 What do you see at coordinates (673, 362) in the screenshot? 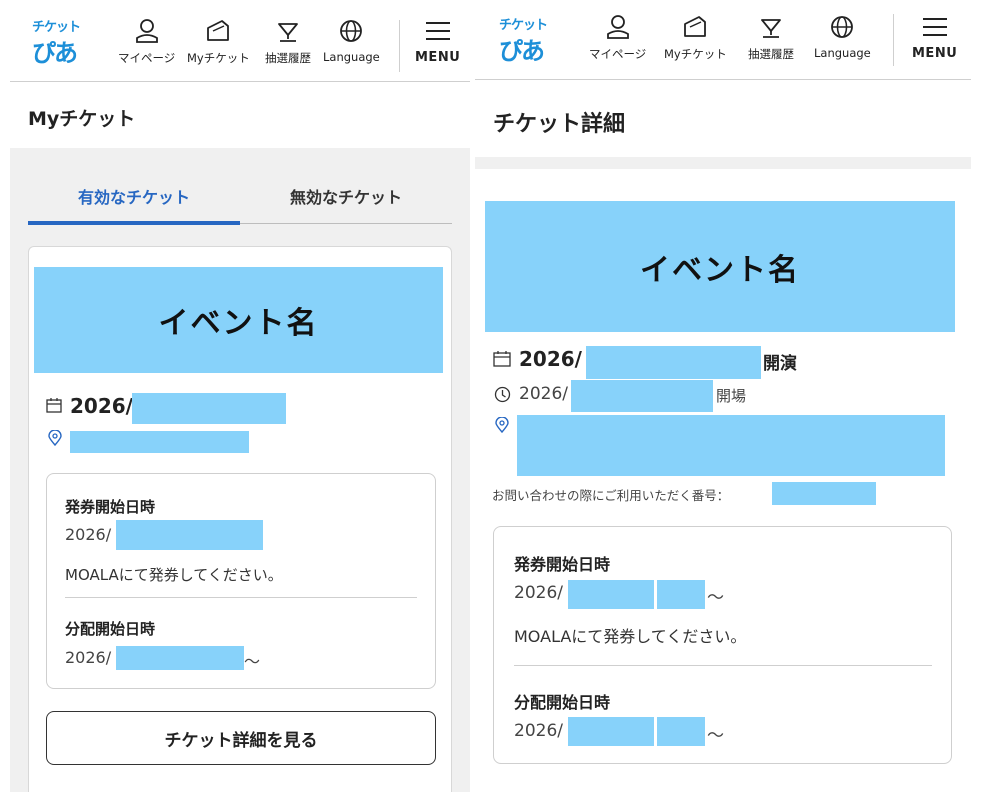
I see `redacted-performance-date` at bounding box center [673, 362].